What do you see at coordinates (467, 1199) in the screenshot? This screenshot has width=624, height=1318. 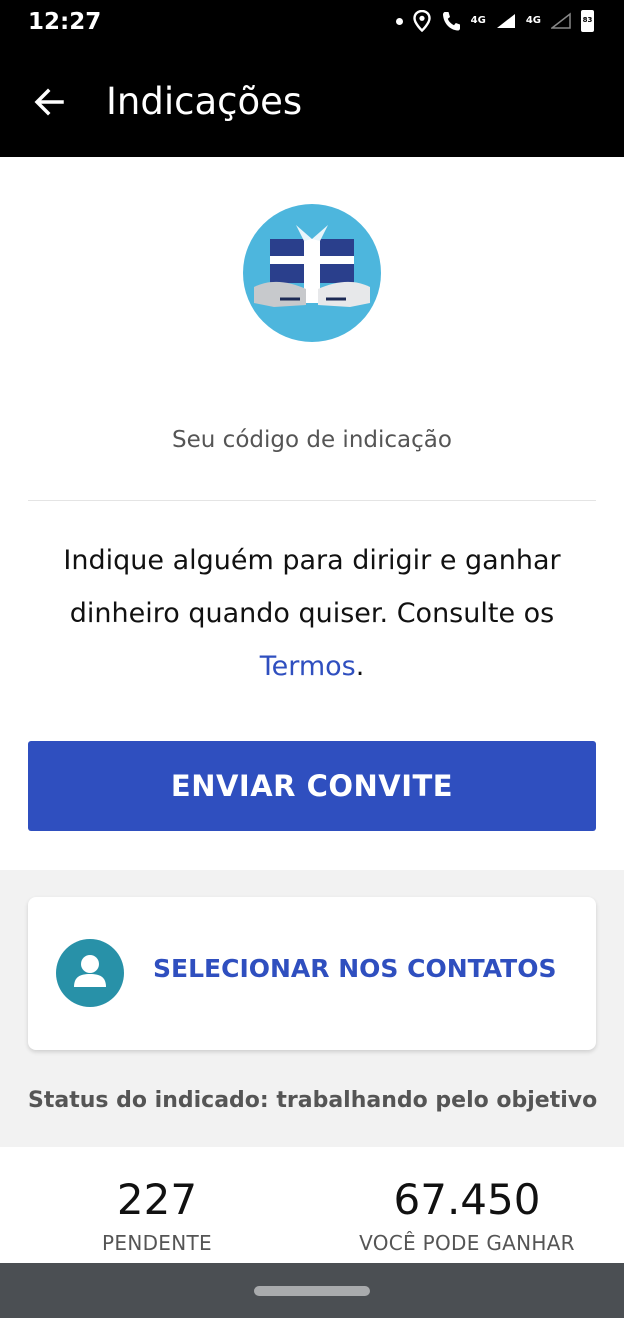 I see `stat-can-earn-value: 67.450` at bounding box center [467, 1199].